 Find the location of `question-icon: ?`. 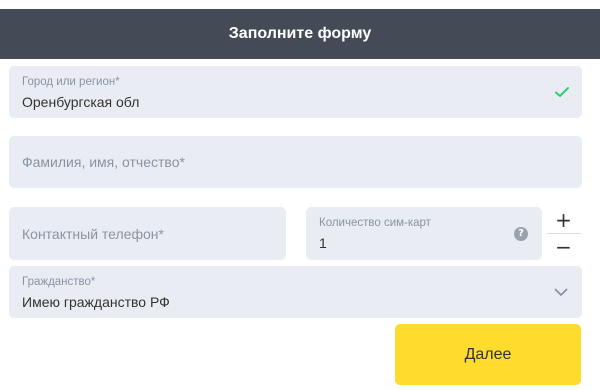

question-icon: ? is located at coordinates (521, 234).